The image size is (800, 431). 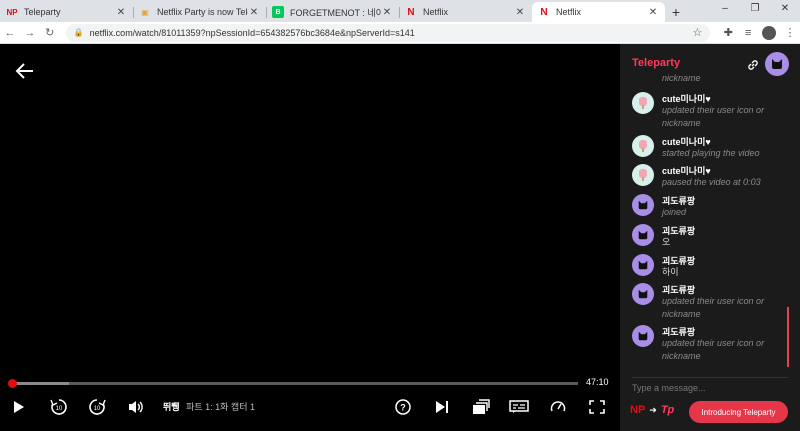 What do you see at coordinates (666, 242) in the screenshot?
I see `message-text: 오` at bounding box center [666, 242].